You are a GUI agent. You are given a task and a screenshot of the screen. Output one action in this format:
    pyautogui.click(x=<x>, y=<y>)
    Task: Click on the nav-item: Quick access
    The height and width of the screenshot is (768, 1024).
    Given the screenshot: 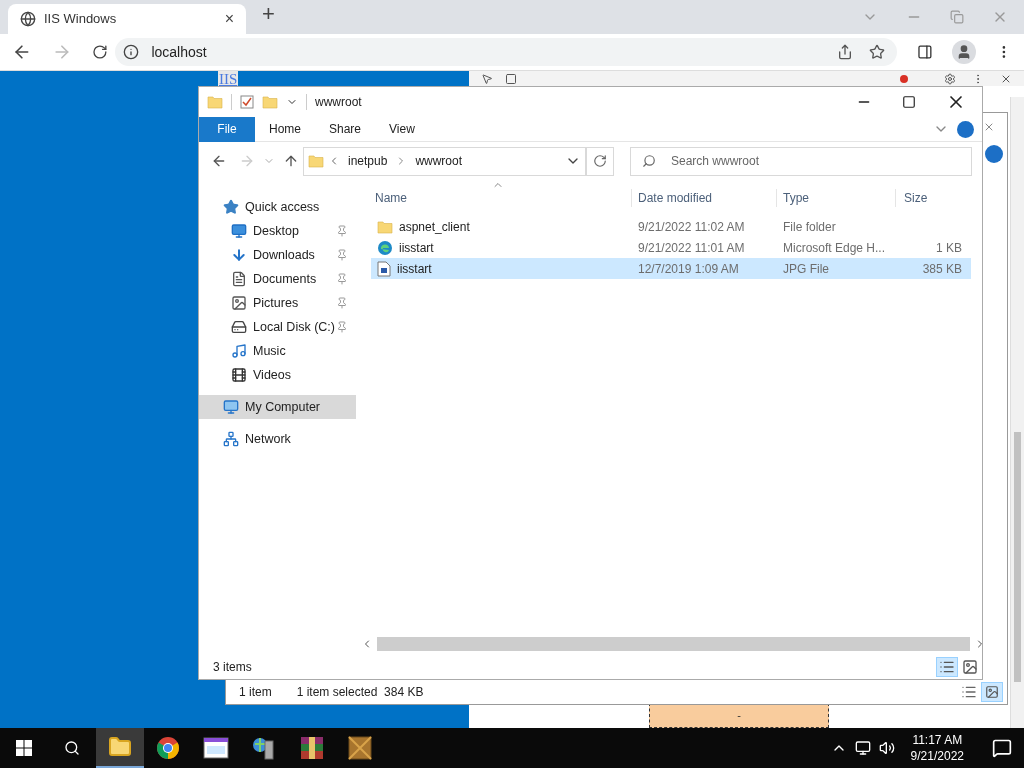 What is the action you would take?
    pyautogui.click(x=277, y=207)
    